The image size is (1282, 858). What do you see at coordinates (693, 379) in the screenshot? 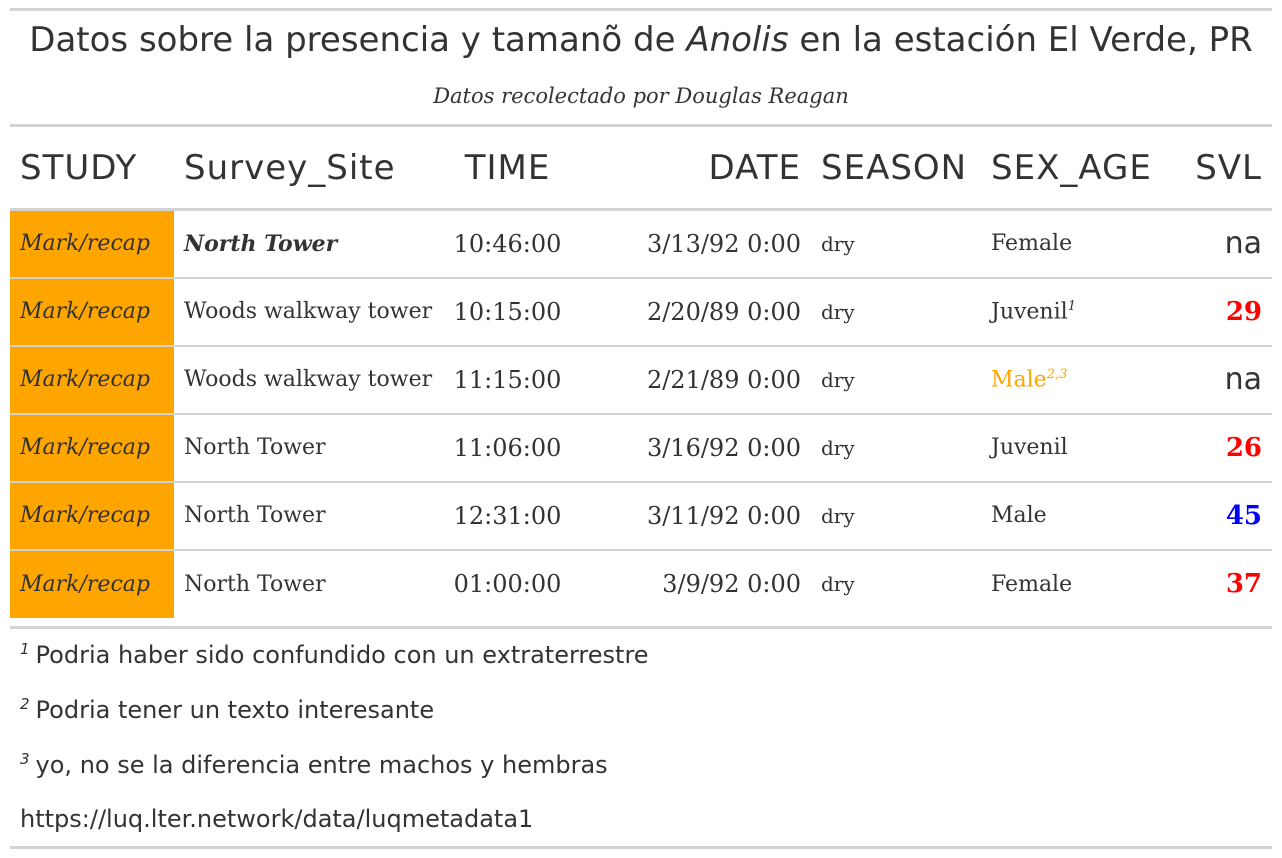
I see `cell-date: 2/21/89 0:00` at bounding box center [693, 379].